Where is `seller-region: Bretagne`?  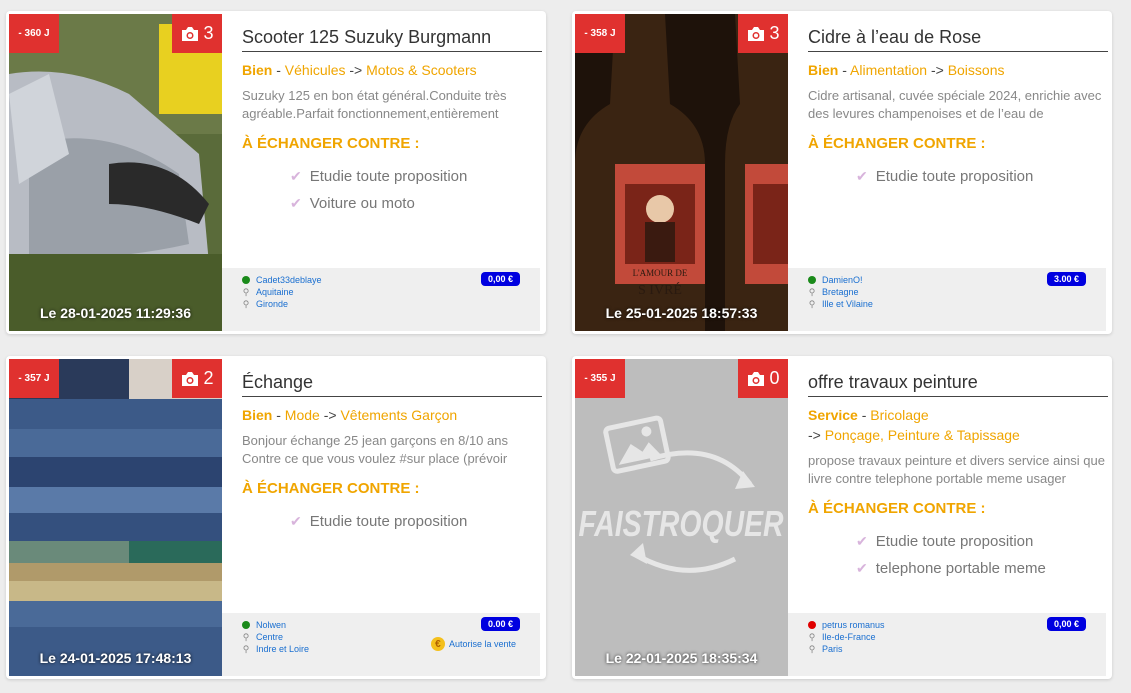 seller-region: Bretagne is located at coordinates (840, 292).